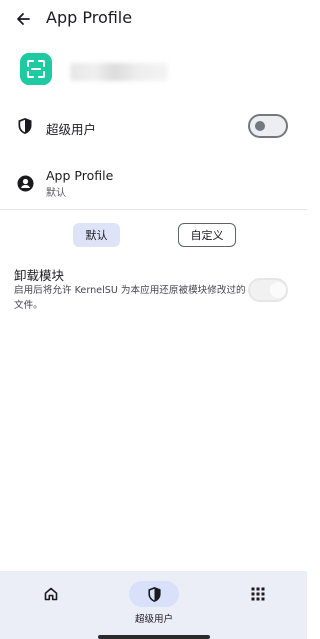 The height and width of the screenshot is (639, 320). I want to click on umount-modules-toggle, so click(268, 290).